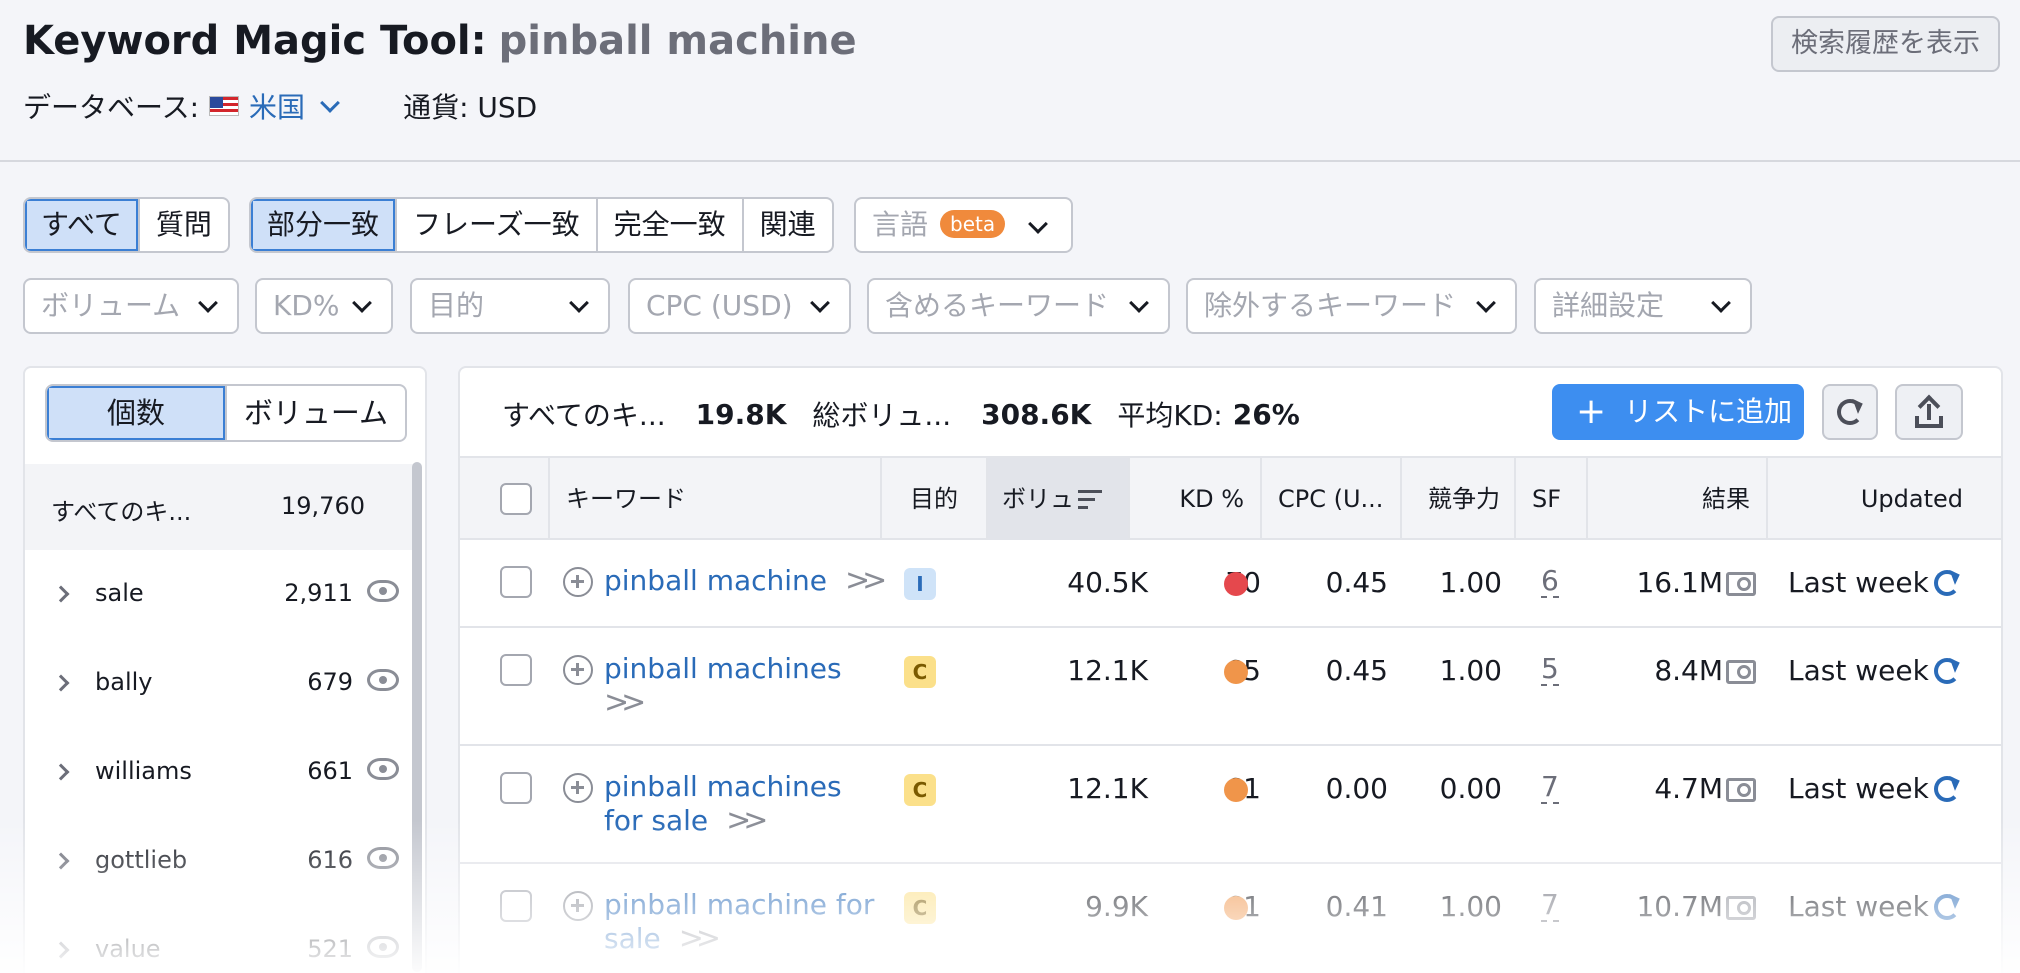 The width and height of the screenshot is (2020, 973). I want to click on language-dropdown: 言語 beta, so click(963, 225).